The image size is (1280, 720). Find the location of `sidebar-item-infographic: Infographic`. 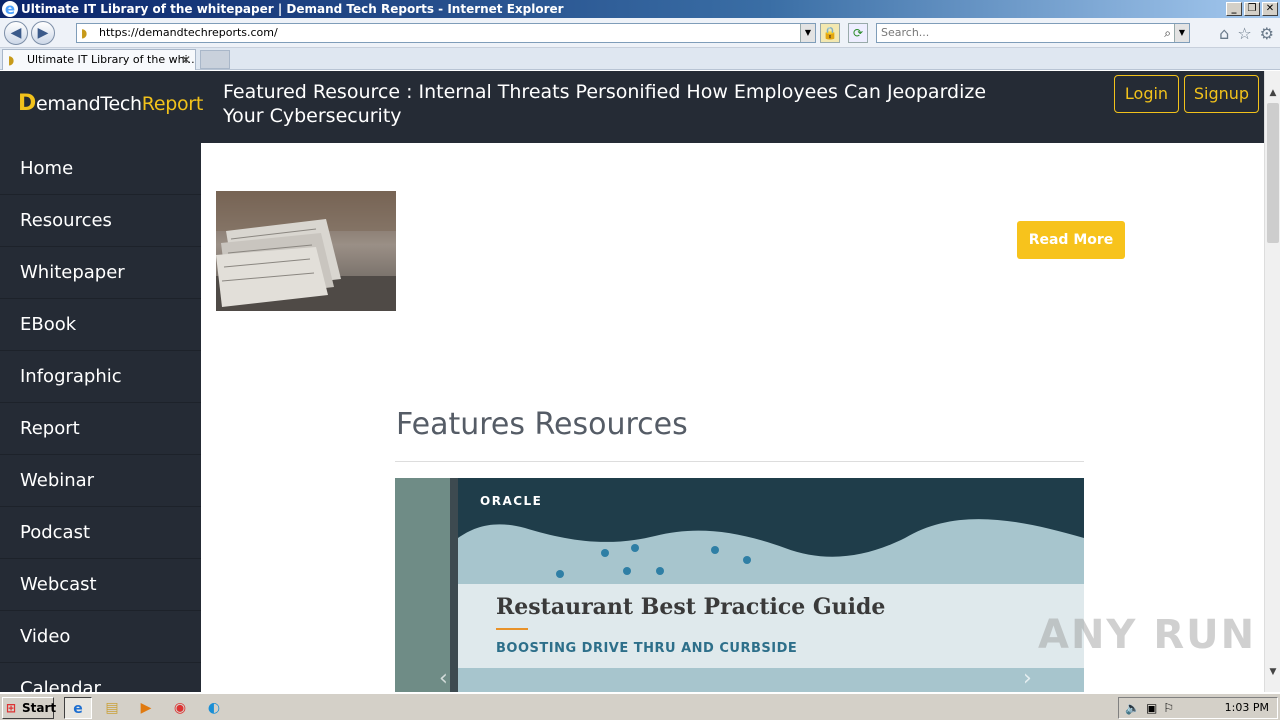

sidebar-item-infographic: Infographic is located at coordinates (100, 377).